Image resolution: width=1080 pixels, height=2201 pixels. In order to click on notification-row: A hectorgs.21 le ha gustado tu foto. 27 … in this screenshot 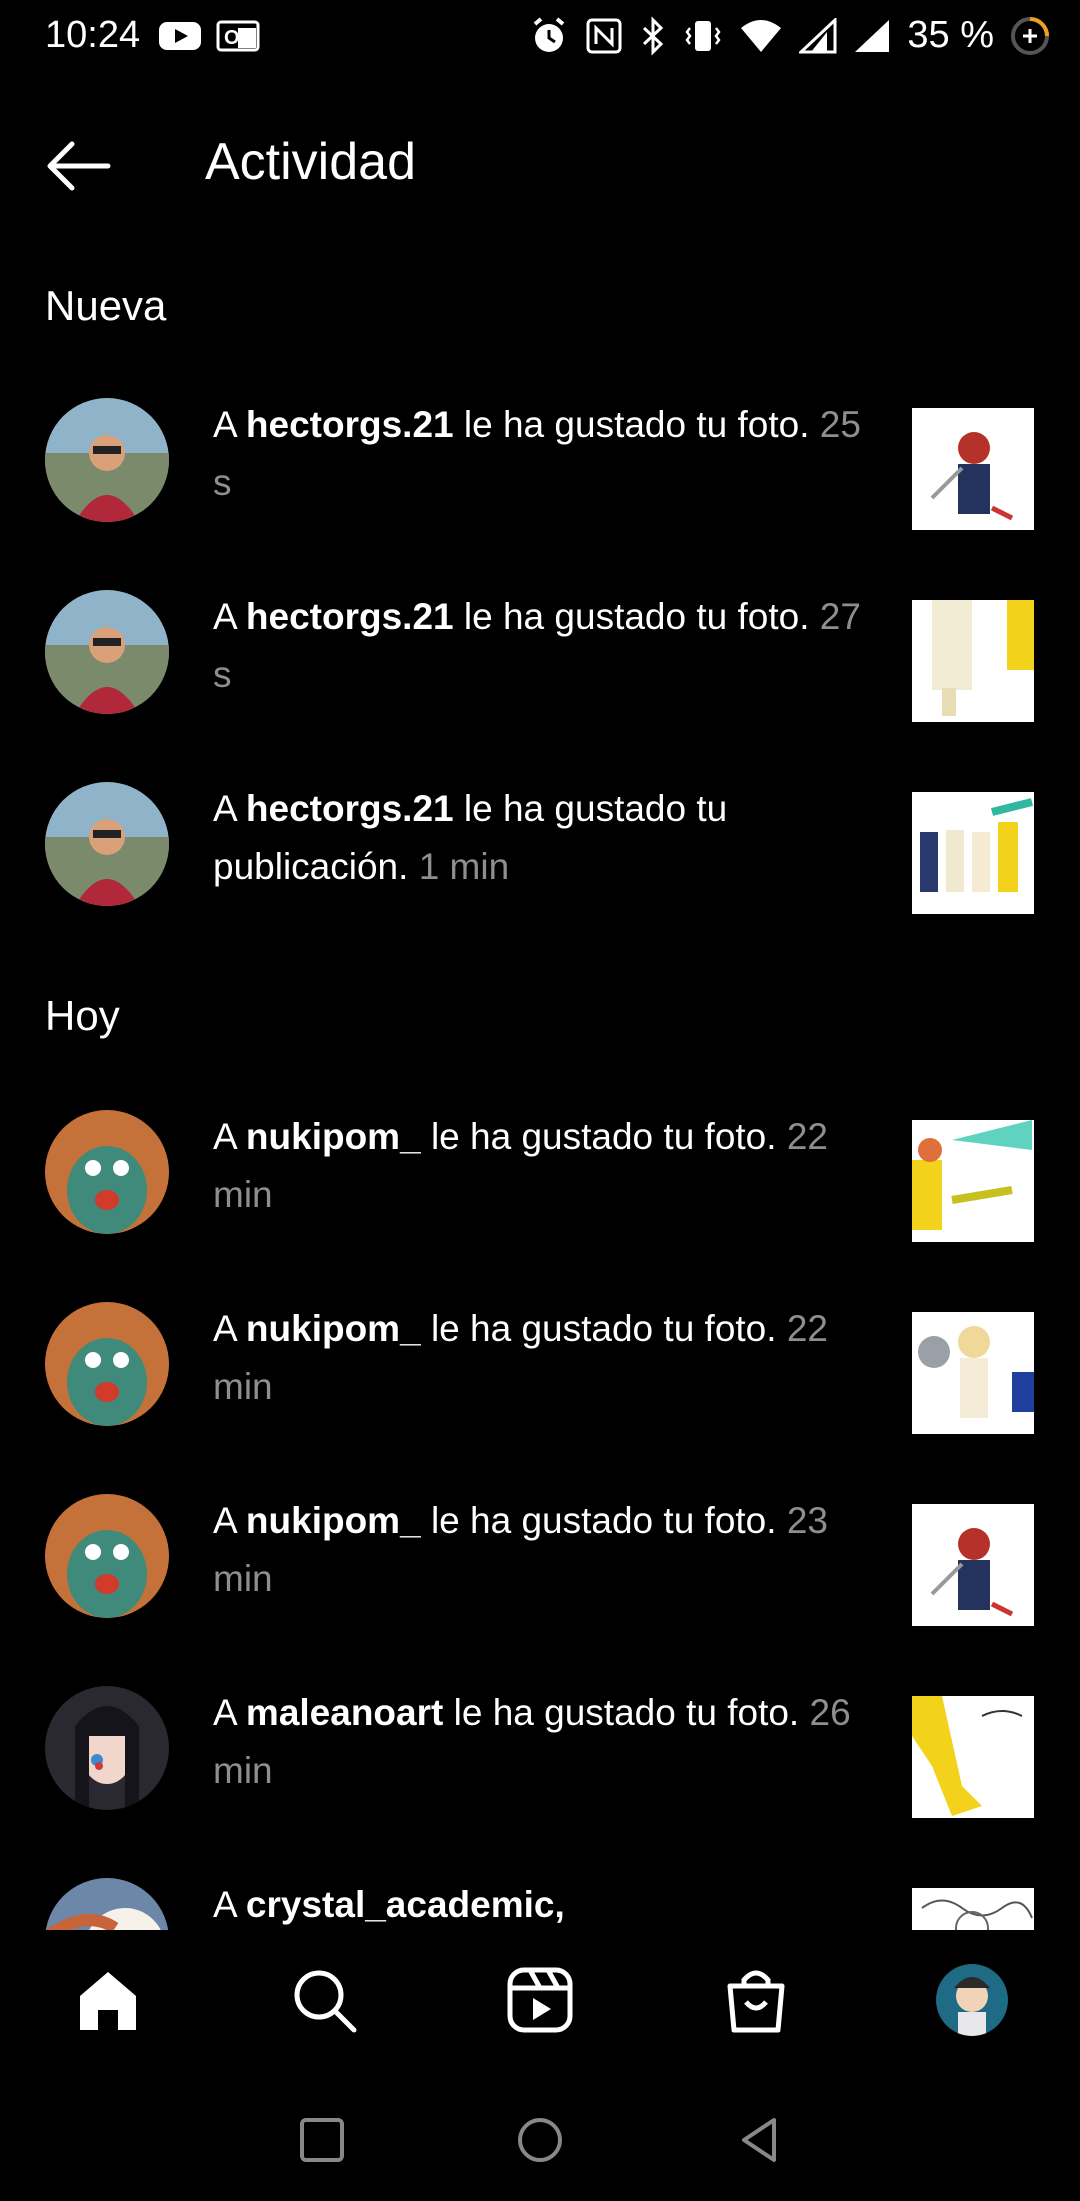, I will do `click(540, 651)`.